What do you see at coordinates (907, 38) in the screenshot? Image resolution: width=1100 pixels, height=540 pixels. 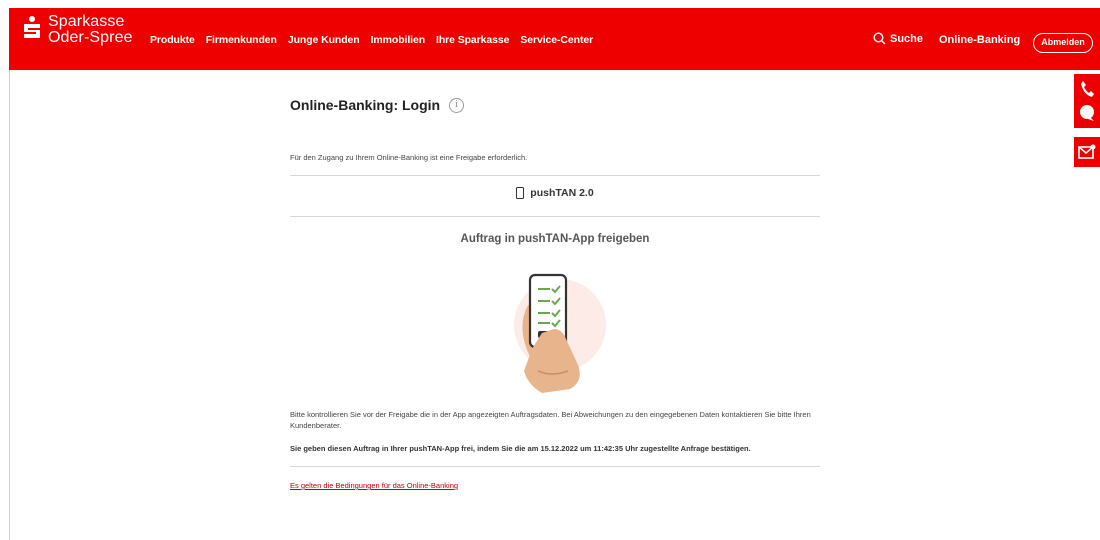 I see `search-label: Suche` at bounding box center [907, 38].